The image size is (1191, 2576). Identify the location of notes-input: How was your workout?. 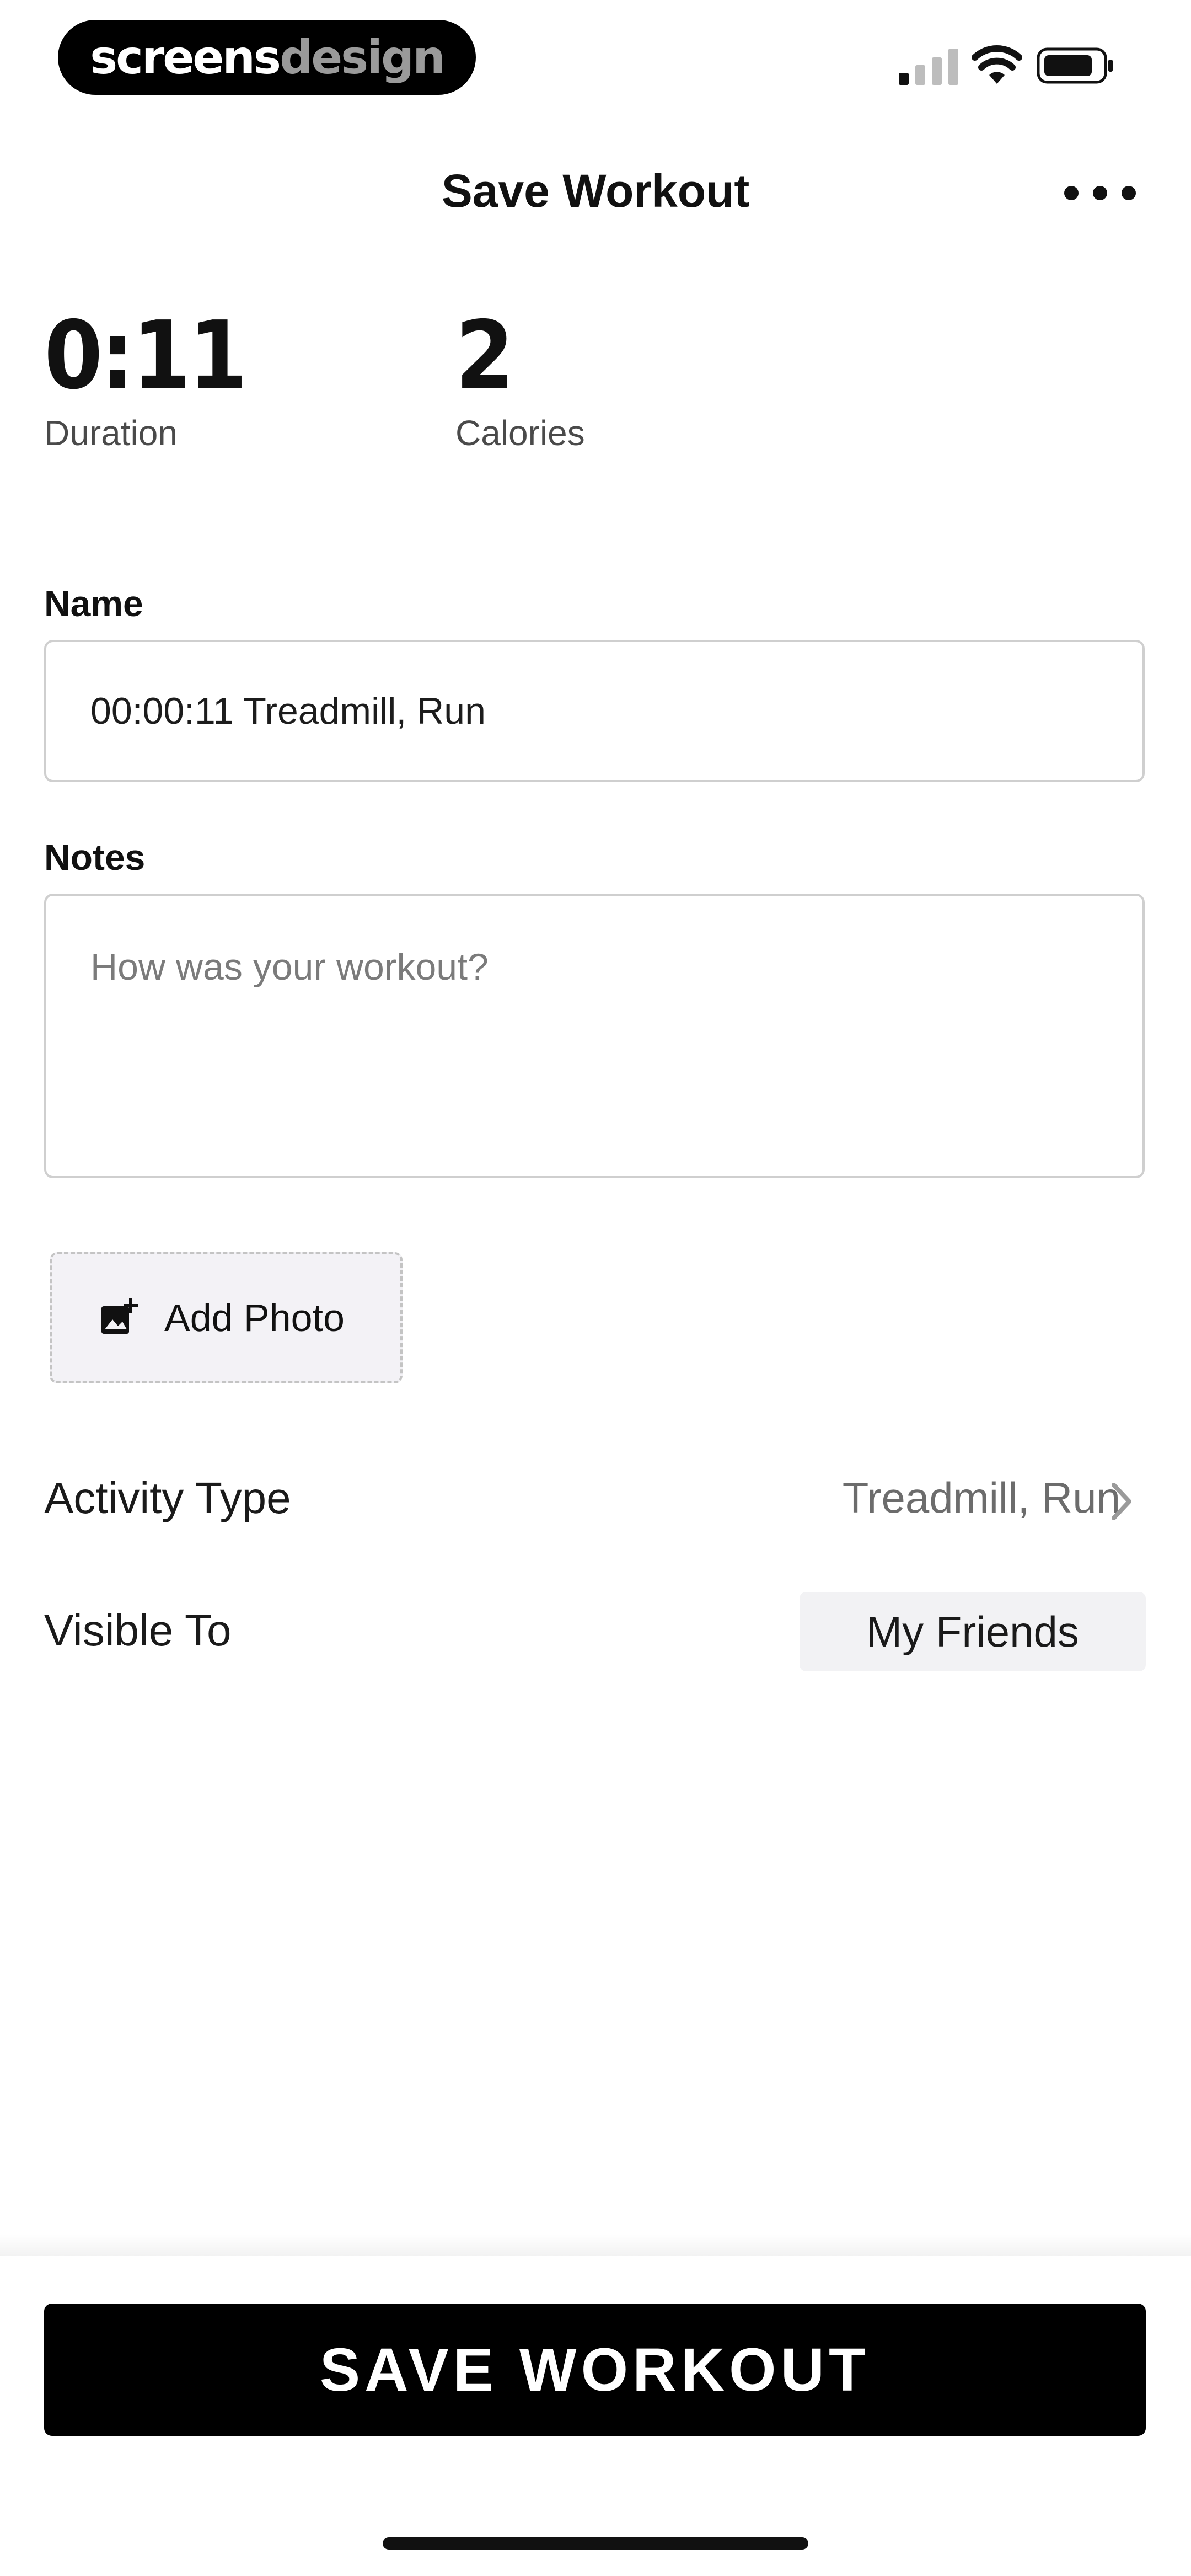
(594, 1036).